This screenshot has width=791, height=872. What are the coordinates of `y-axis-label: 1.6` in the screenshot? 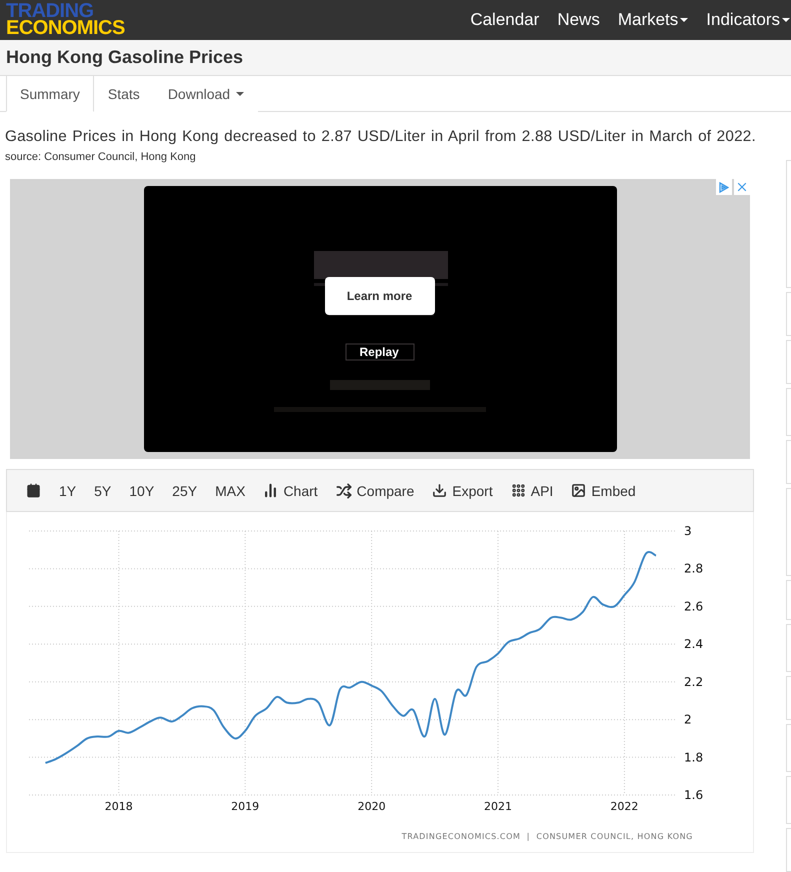 It's located at (694, 795).